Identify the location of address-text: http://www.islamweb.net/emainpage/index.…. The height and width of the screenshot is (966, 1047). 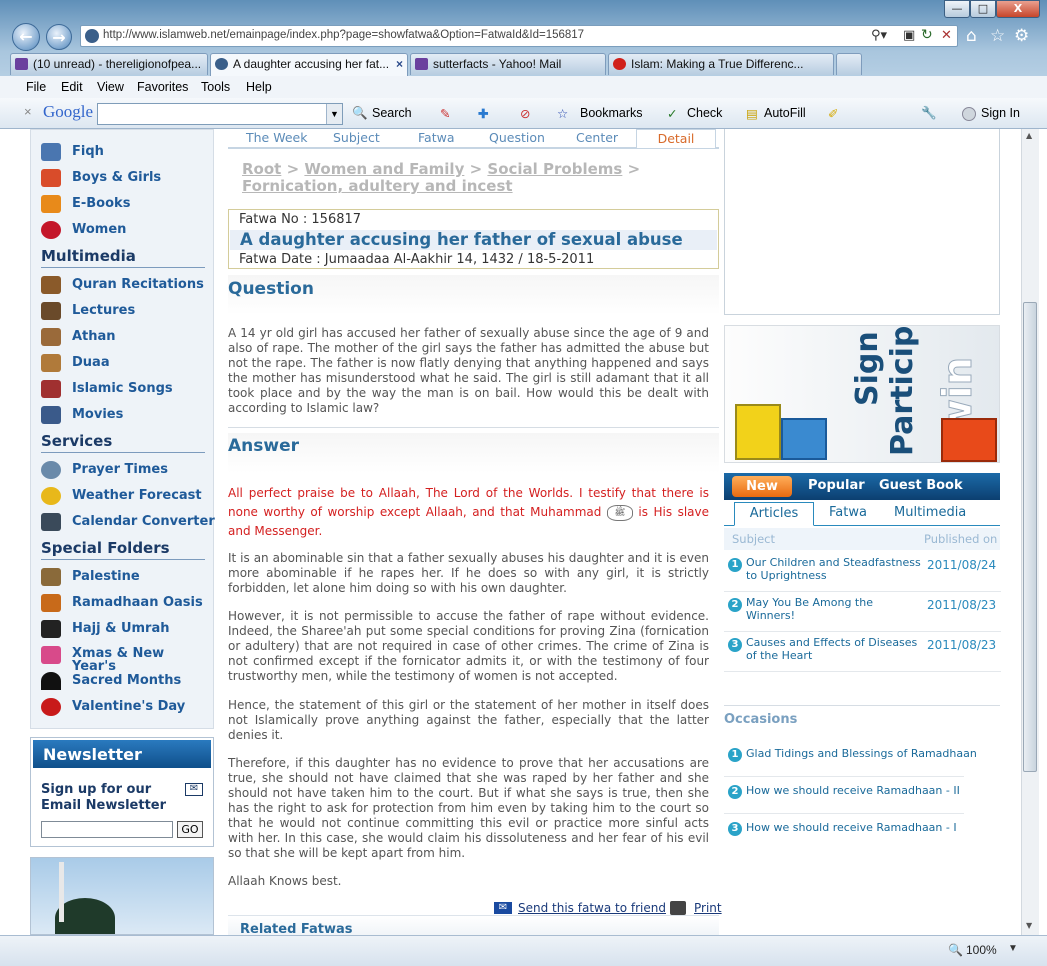
(343, 35).